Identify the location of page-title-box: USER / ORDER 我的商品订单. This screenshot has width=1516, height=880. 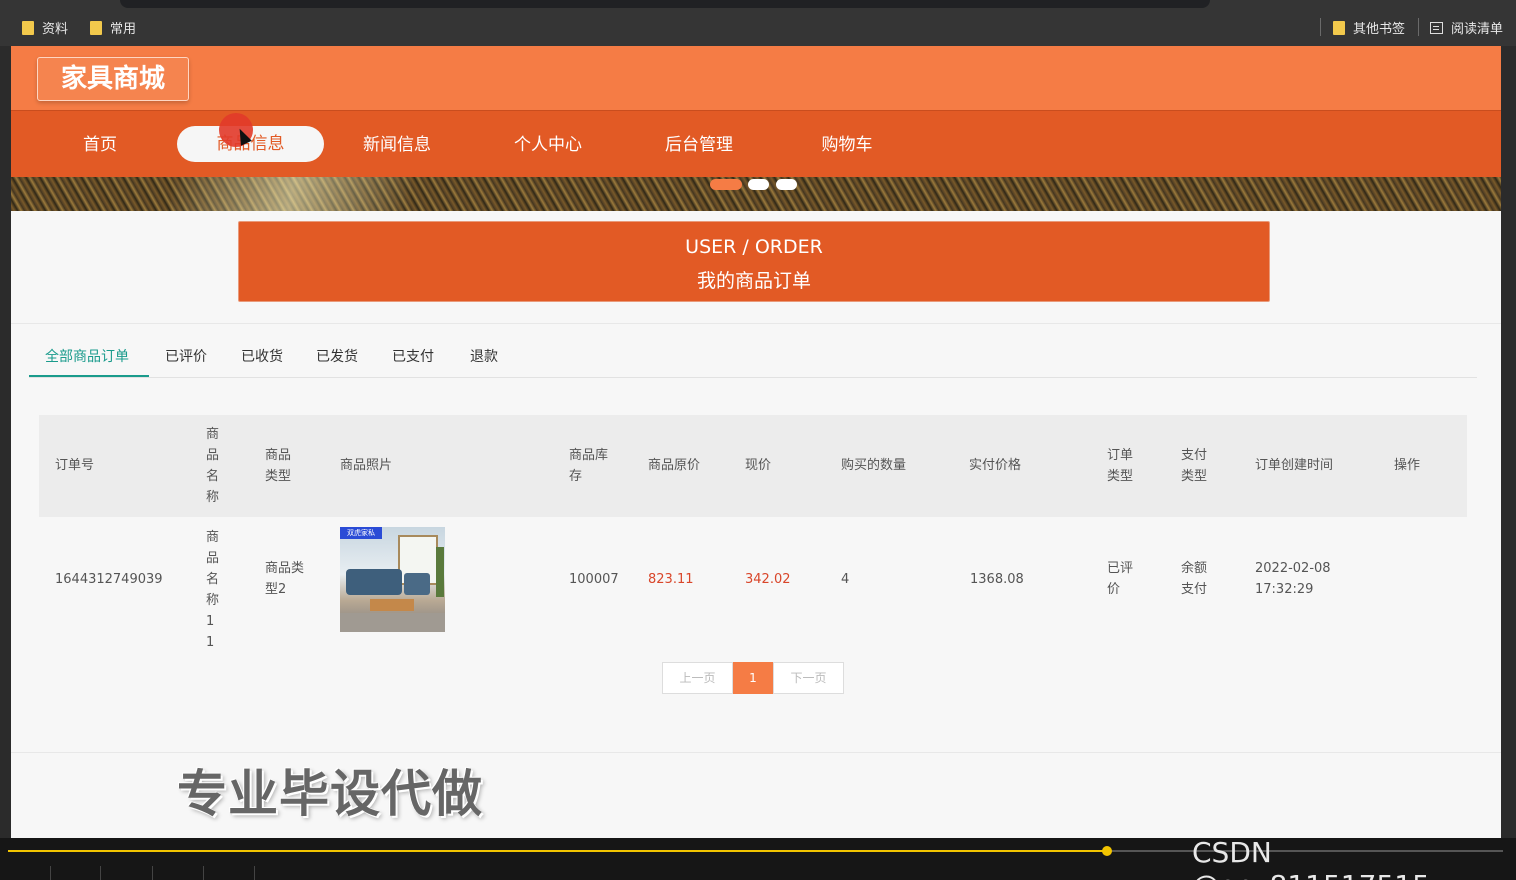
(754, 261).